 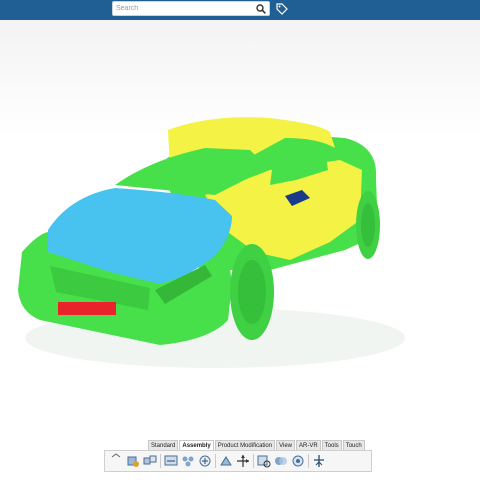 I want to click on generate-numbering-icon, so click(x=298, y=461).